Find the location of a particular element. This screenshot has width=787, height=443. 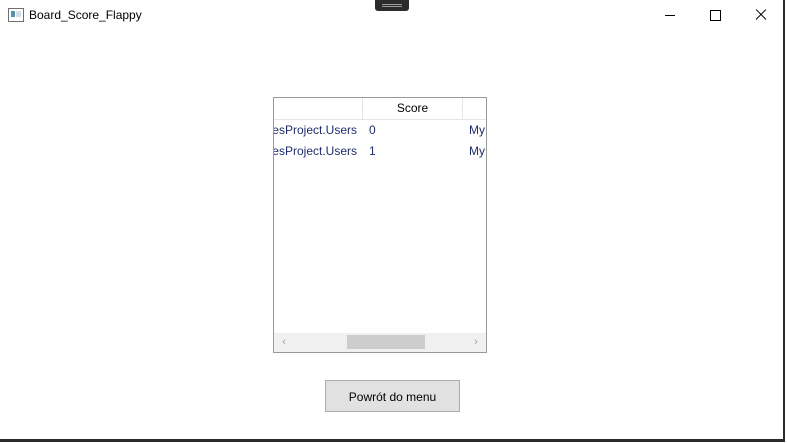

column-header-score: Score is located at coordinates (413, 108).